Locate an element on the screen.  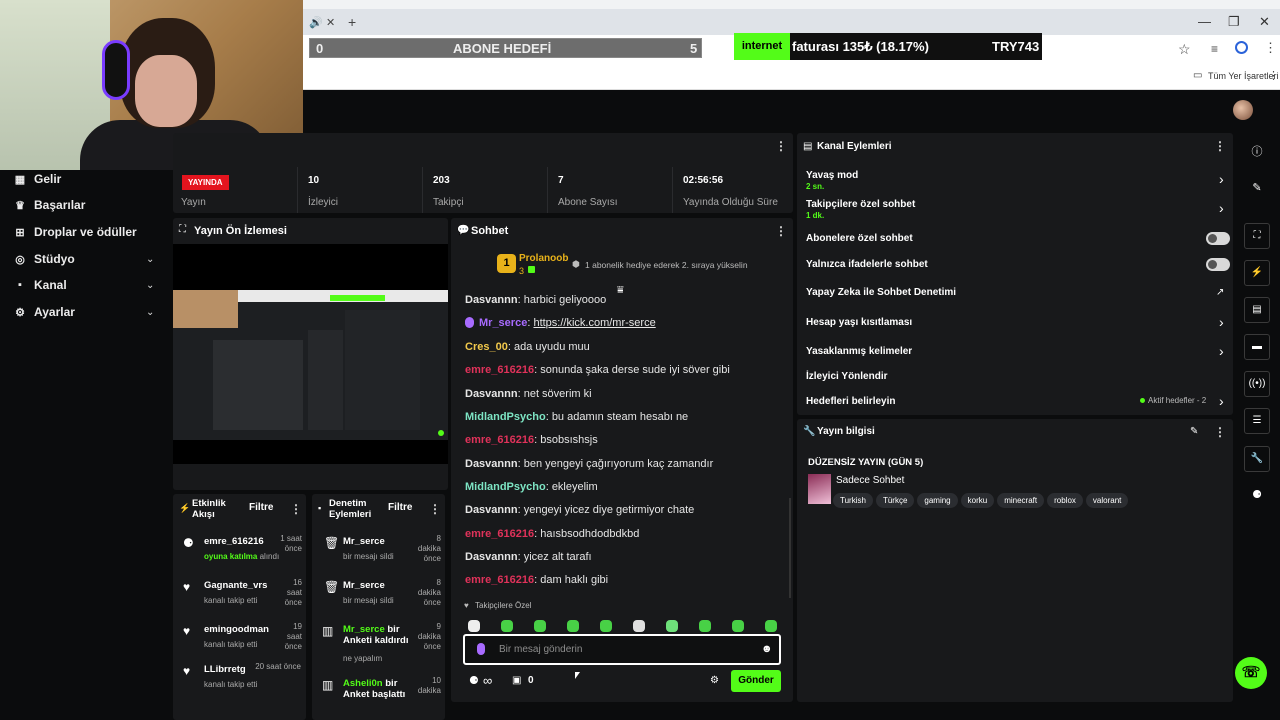
avatar is located at coordinates (1243, 110).